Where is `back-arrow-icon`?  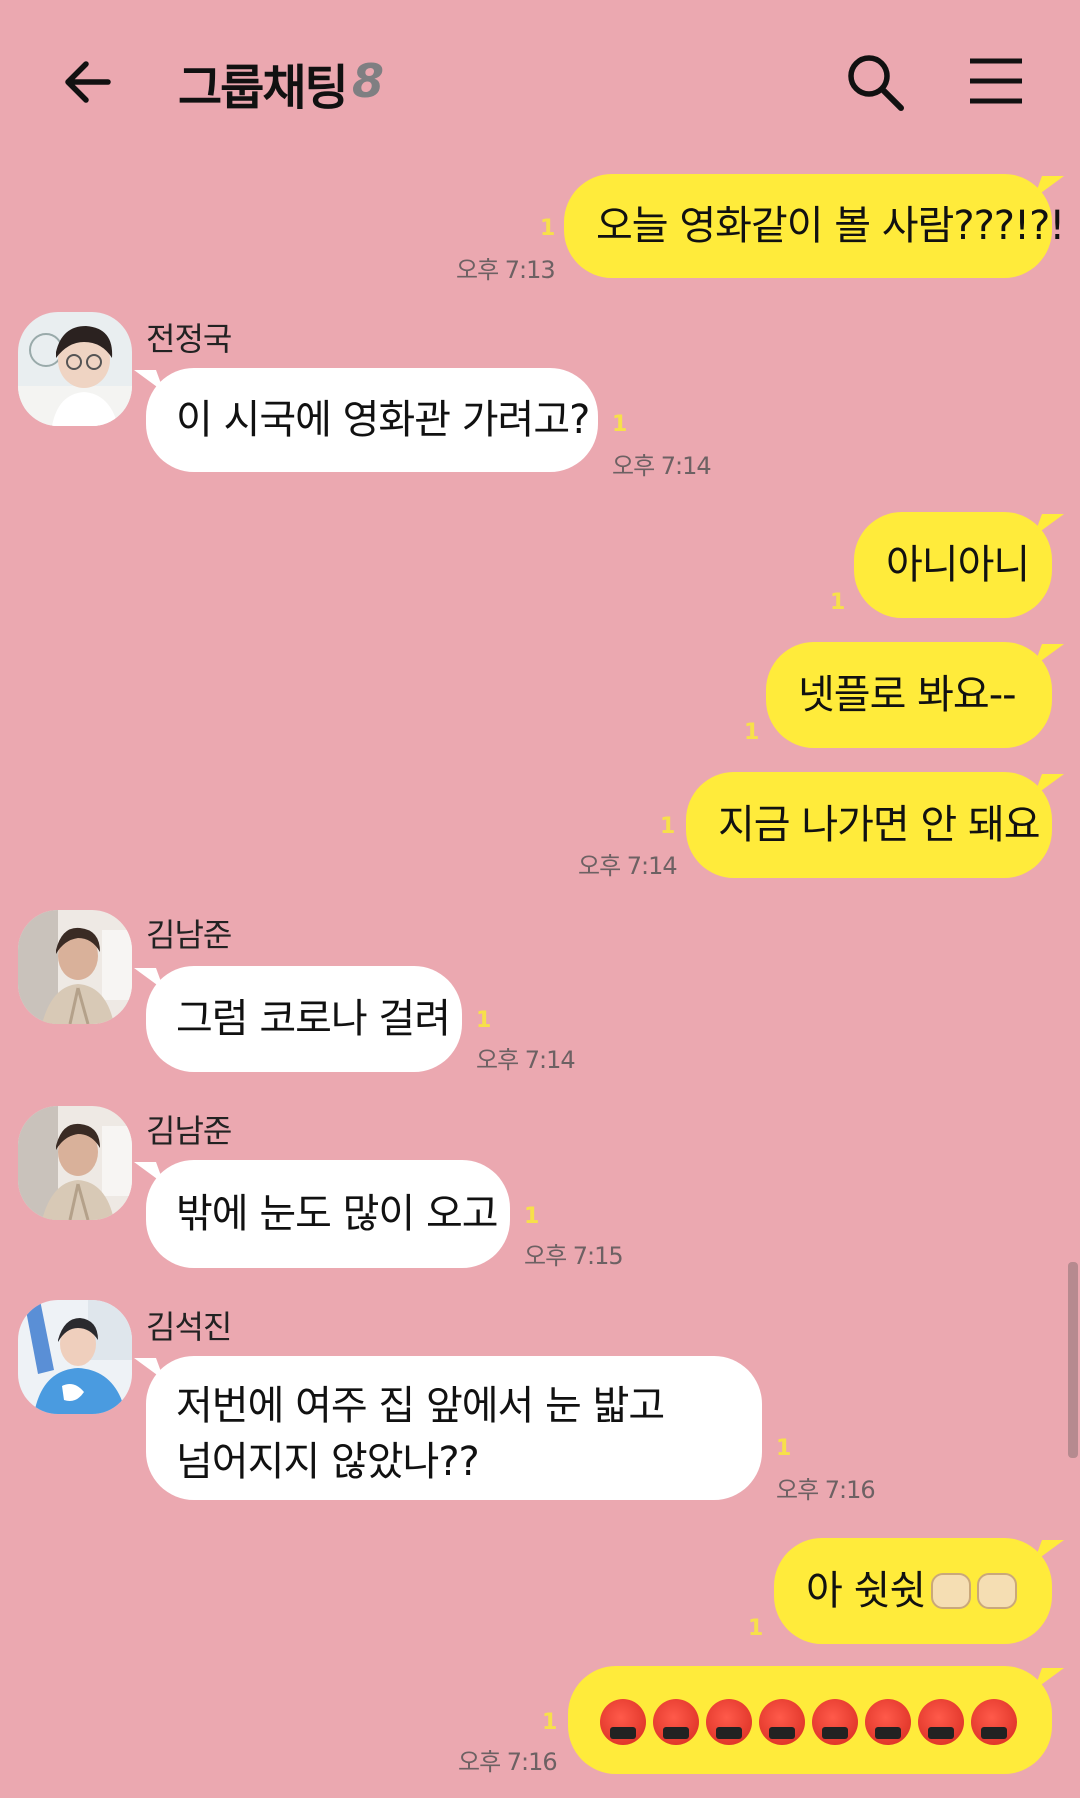 back-arrow-icon is located at coordinates (88, 82).